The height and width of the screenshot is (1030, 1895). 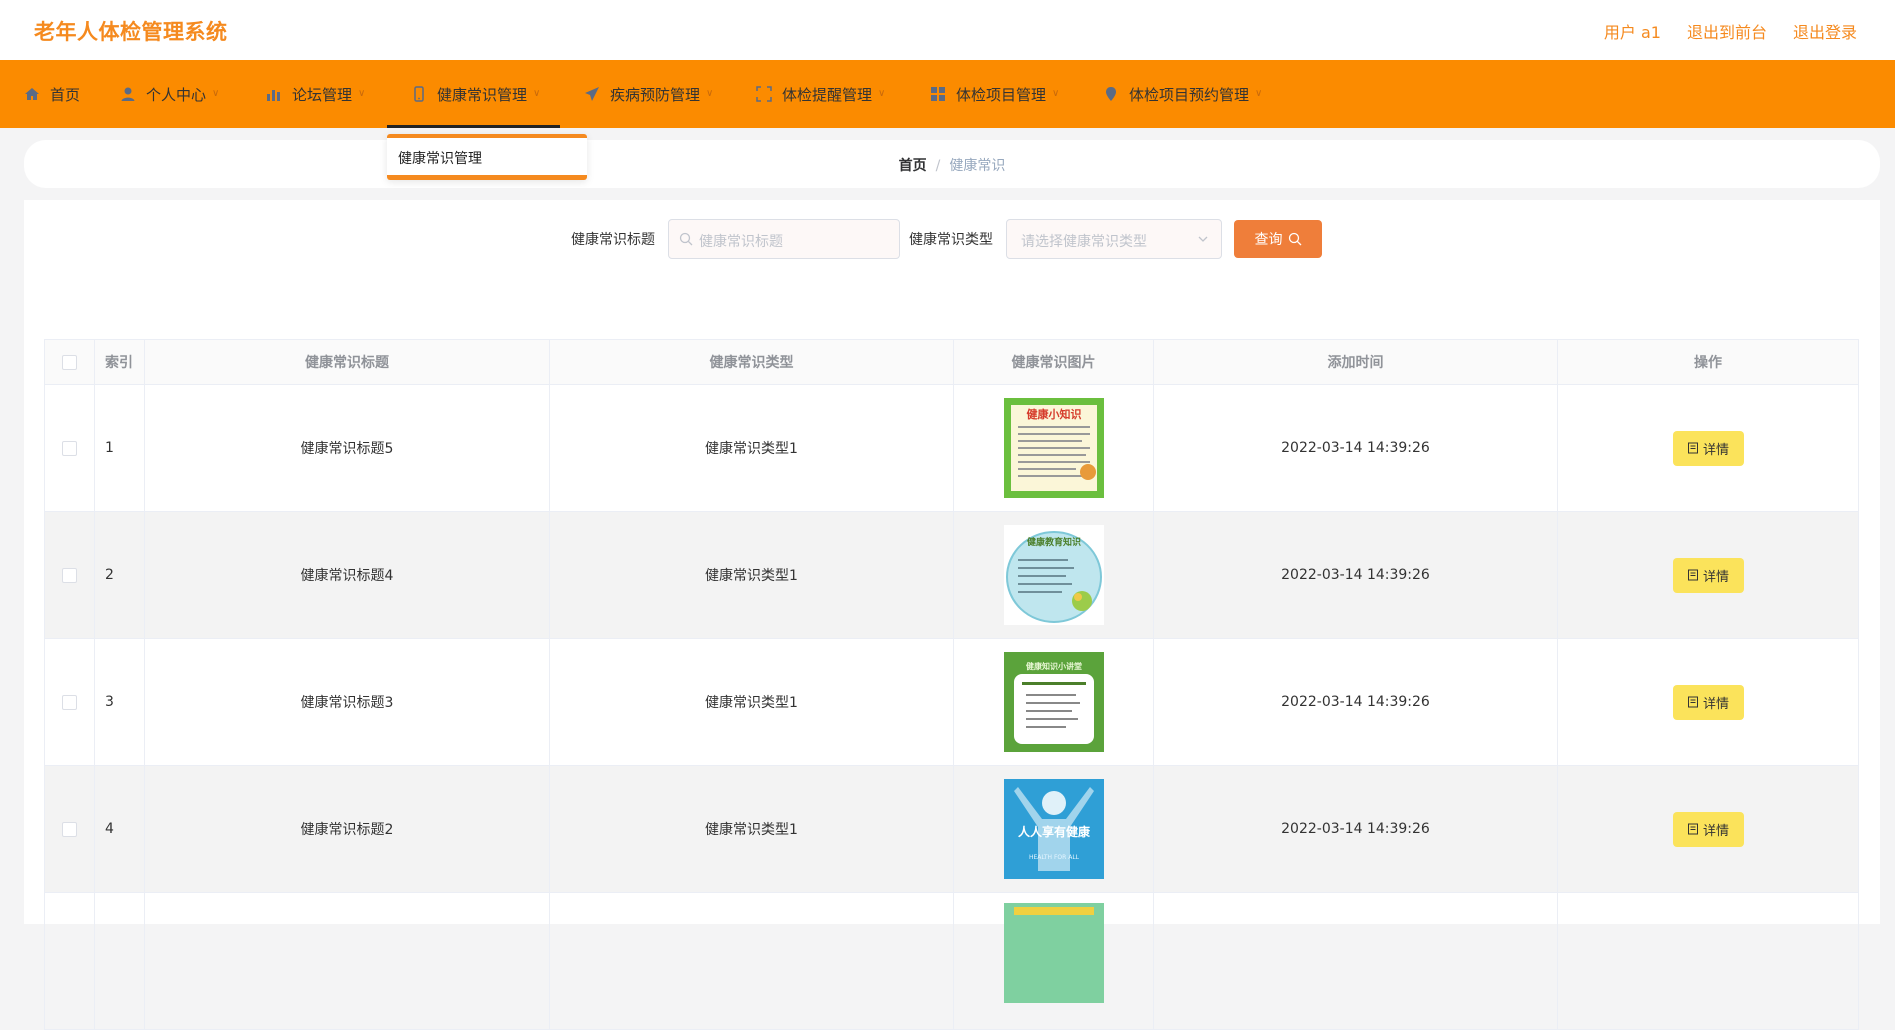 I want to click on row-image-cell: 健康小知识, so click(x=1053, y=448).